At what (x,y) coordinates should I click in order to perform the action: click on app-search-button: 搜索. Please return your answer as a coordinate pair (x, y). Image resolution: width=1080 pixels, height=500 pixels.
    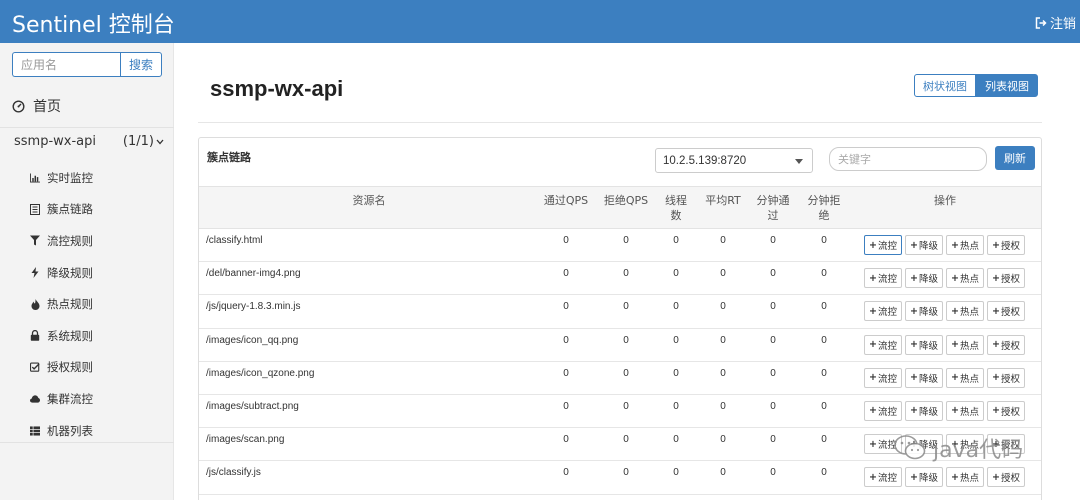
    Looking at the image, I should click on (141, 64).